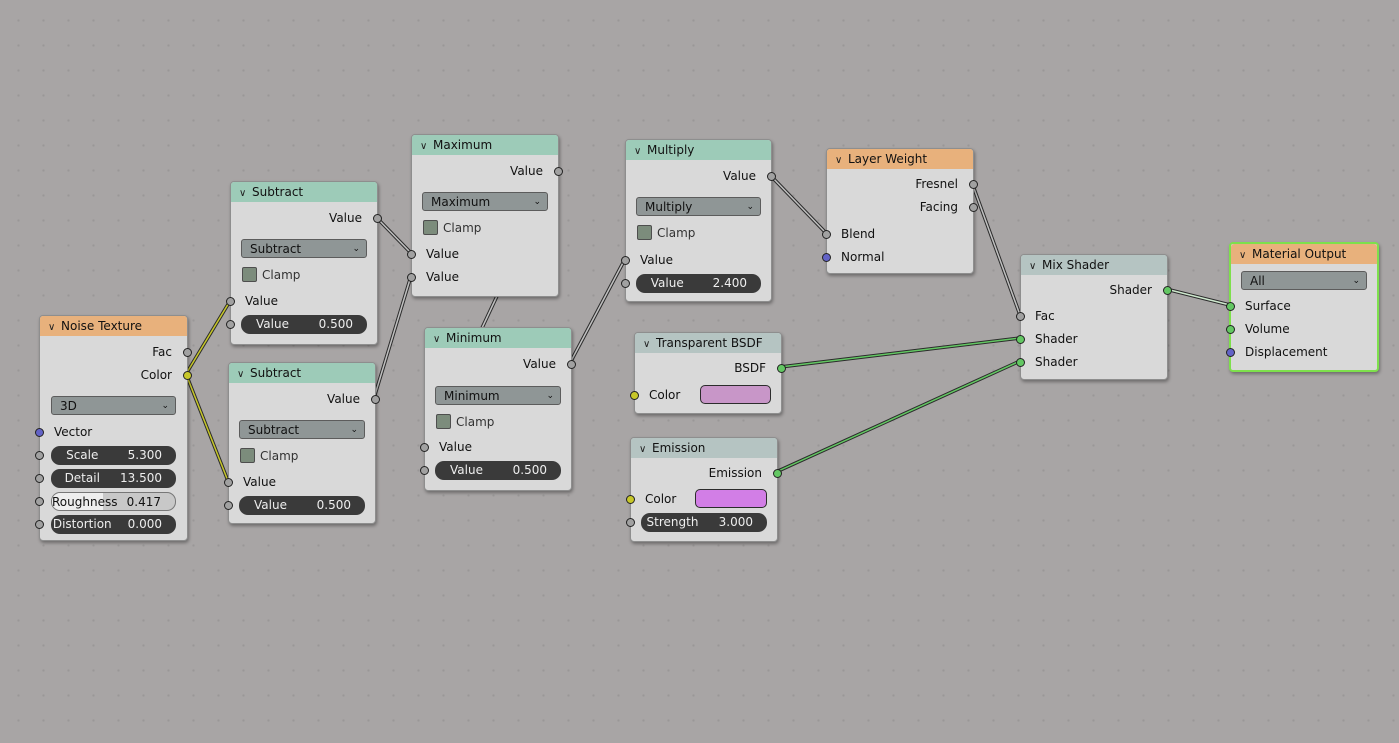 Image resolution: width=1399 pixels, height=743 pixels. Describe the element at coordinates (777, 473) in the screenshot. I see `socket-emission` at that location.